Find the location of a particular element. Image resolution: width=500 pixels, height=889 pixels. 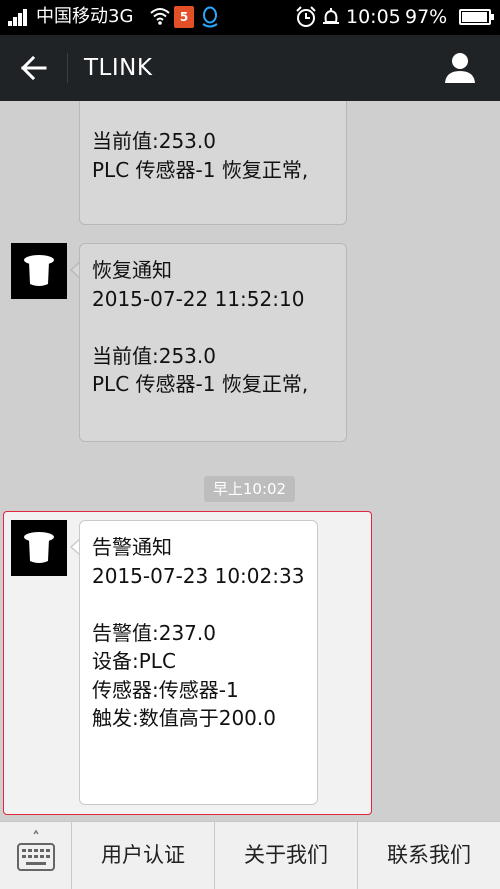

title-divider is located at coordinates (67, 68).